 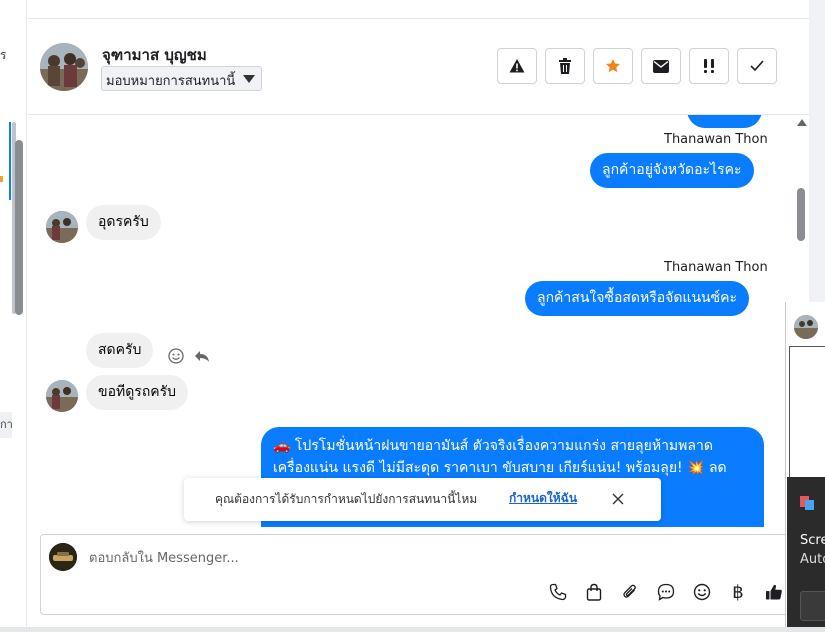 What do you see at coordinates (429, 558) in the screenshot?
I see `message-input` at bounding box center [429, 558].